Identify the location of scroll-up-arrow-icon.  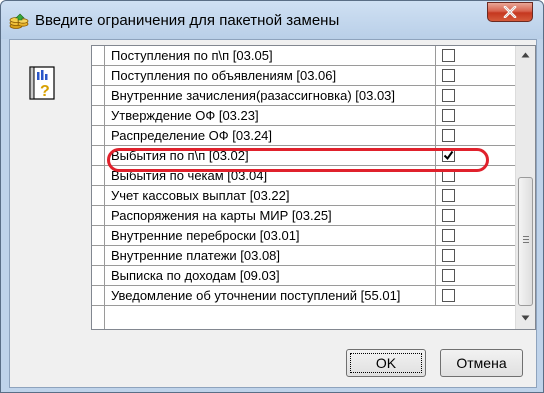
(525, 55).